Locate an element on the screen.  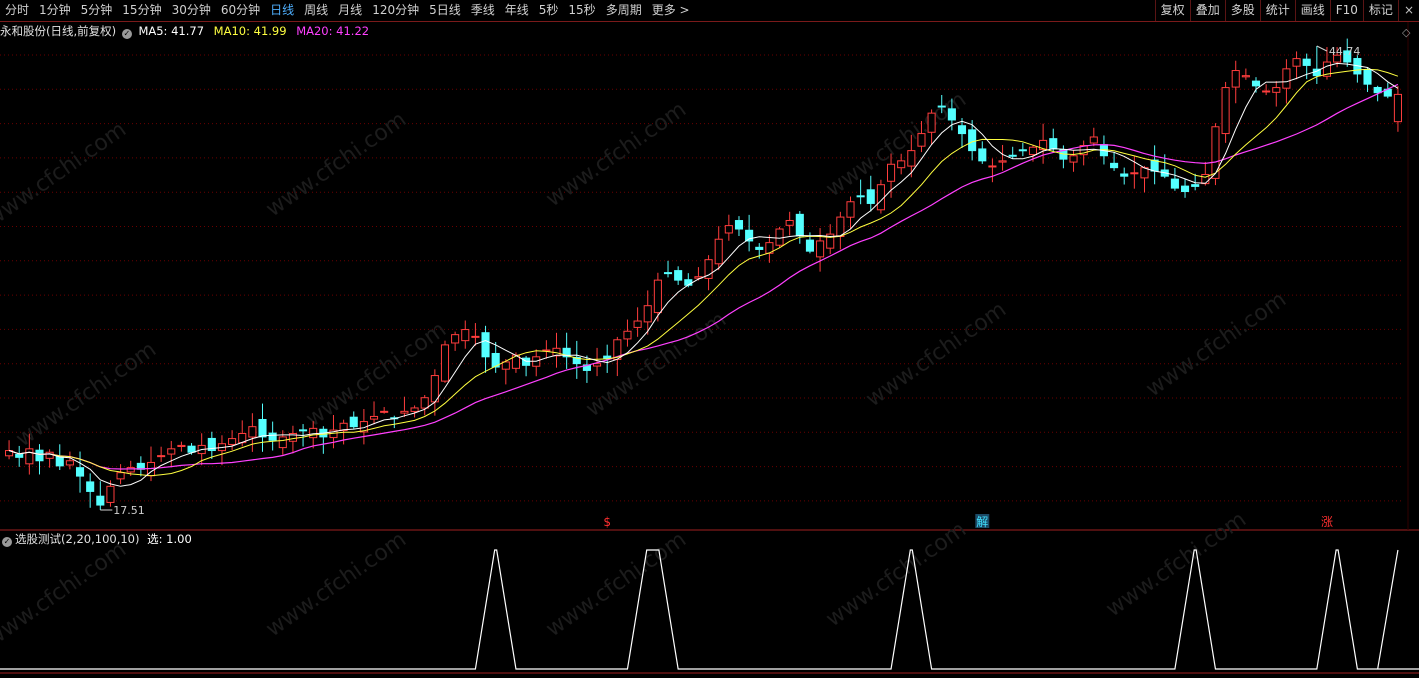
expand-icon: ◇ is located at coordinates (1406, 32).